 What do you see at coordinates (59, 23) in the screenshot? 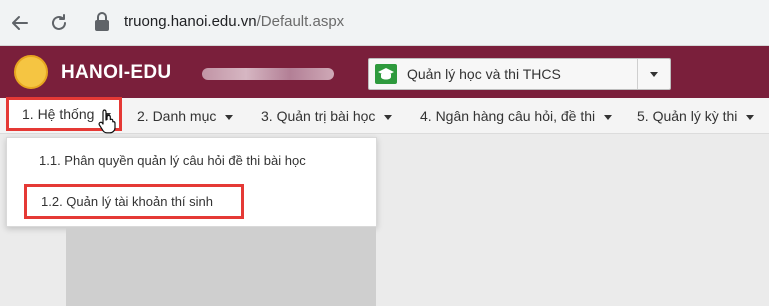
I see `reload-icon` at bounding box center [59, 23].